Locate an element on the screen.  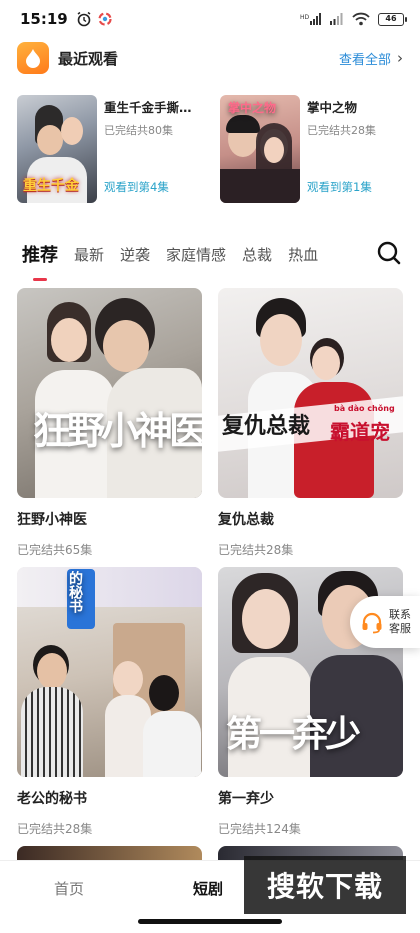
drama-title: 第一弃少 is located at coordinates (246, 799).